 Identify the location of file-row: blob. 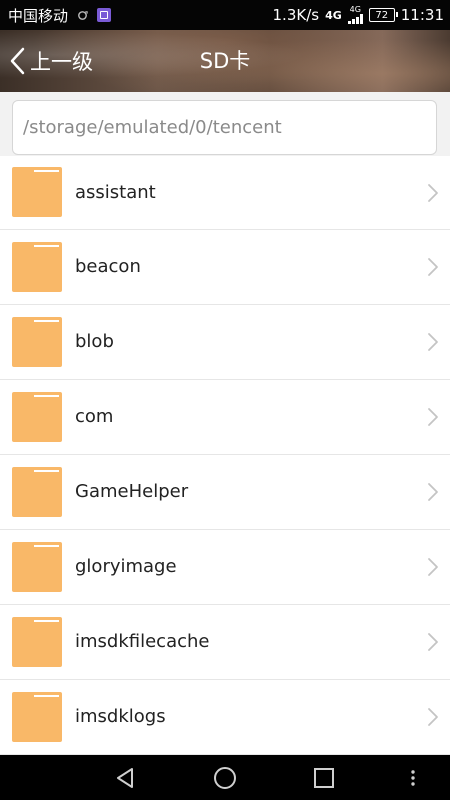
(225, 342).